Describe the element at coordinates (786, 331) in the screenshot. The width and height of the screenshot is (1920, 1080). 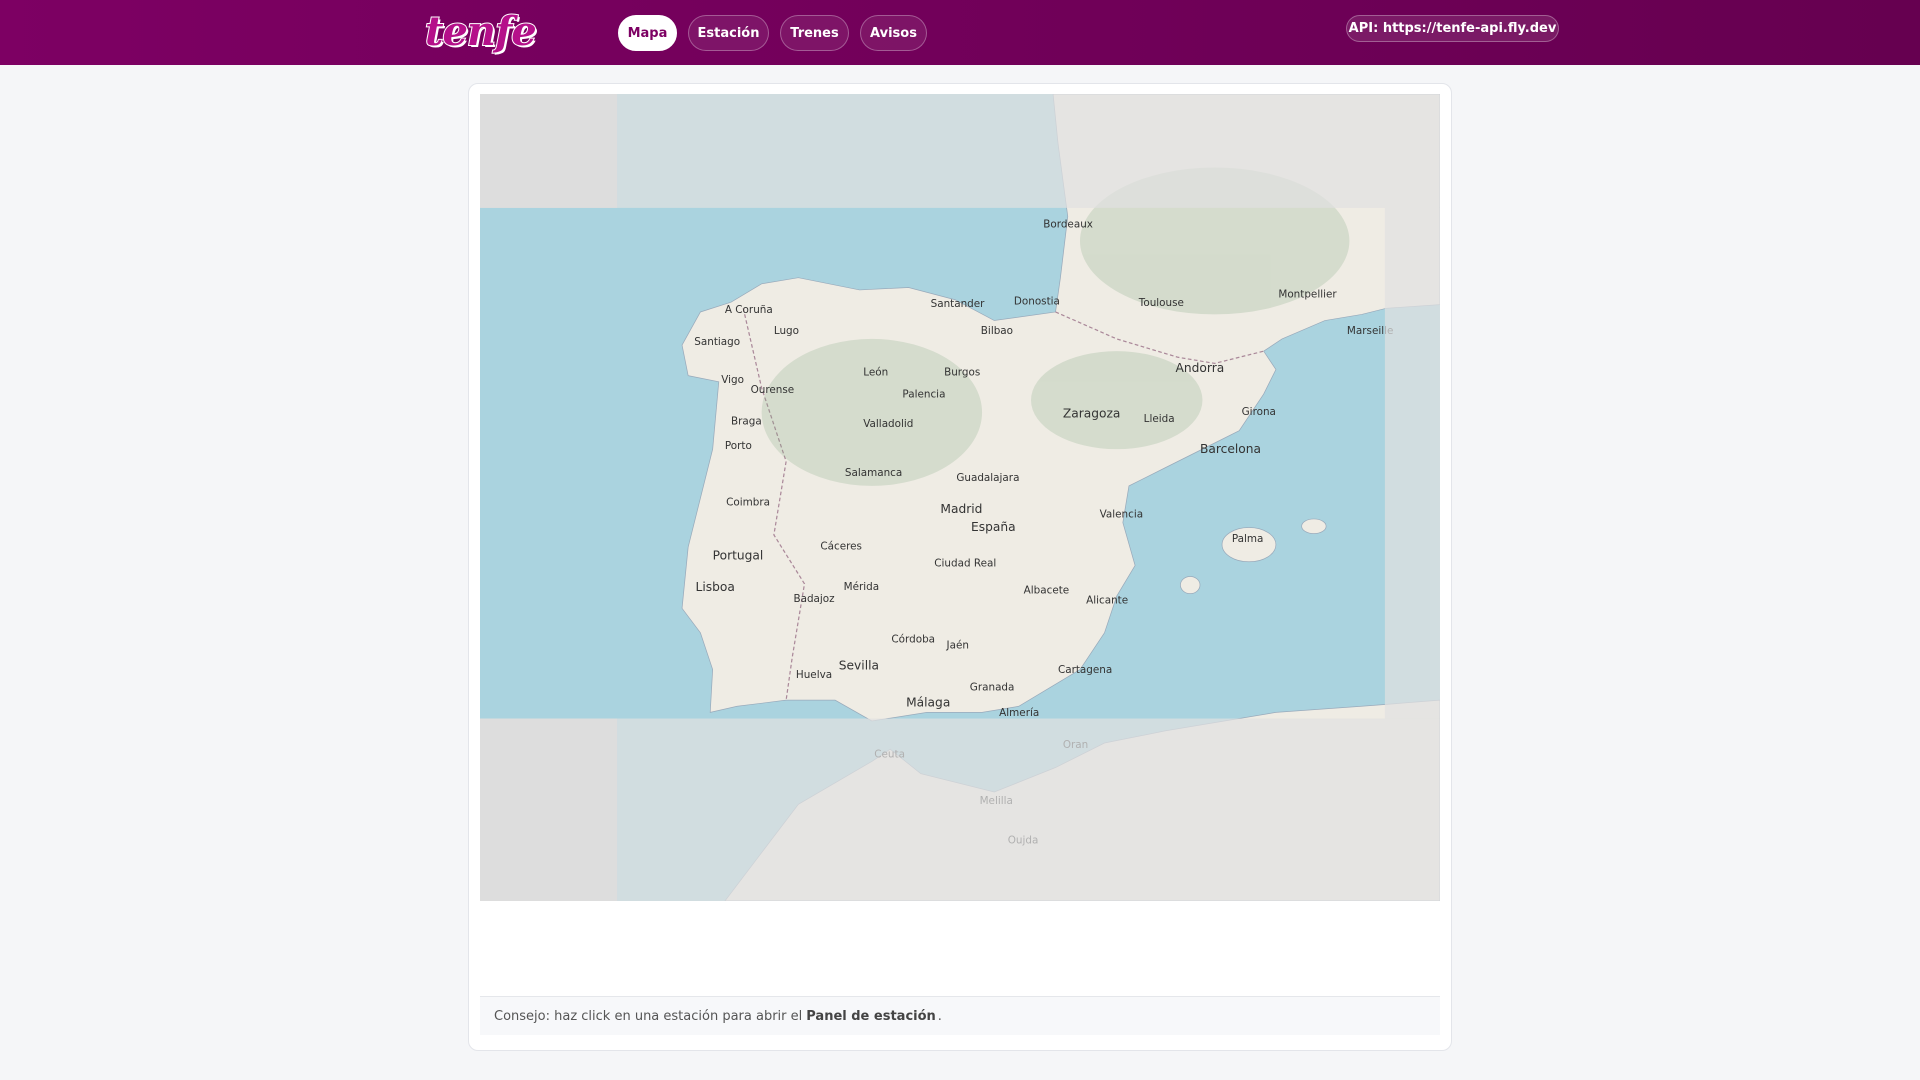
I see `svg-text: Lugo` at that location.